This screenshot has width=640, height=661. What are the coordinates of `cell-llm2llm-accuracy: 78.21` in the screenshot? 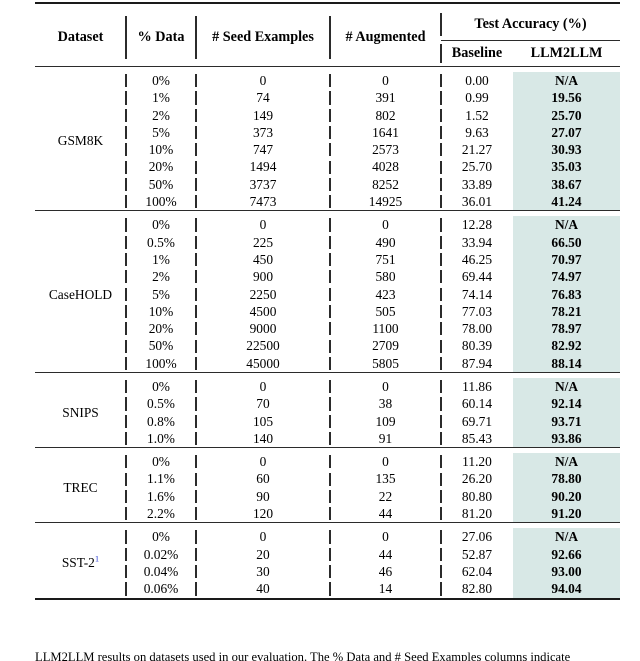 It's located at (566, 311).